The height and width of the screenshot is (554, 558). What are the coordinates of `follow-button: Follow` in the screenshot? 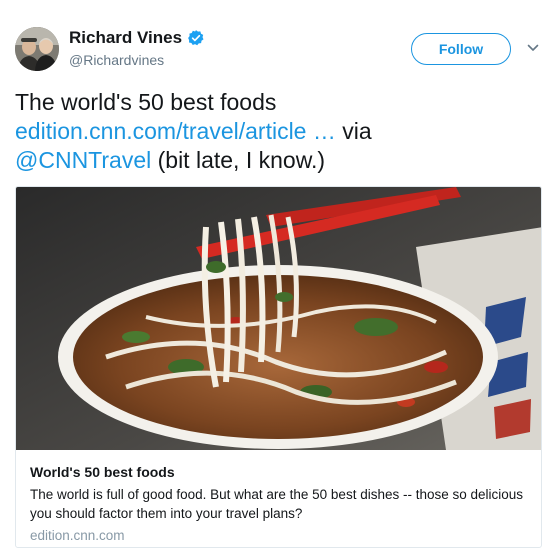 It's located at (461, 49).